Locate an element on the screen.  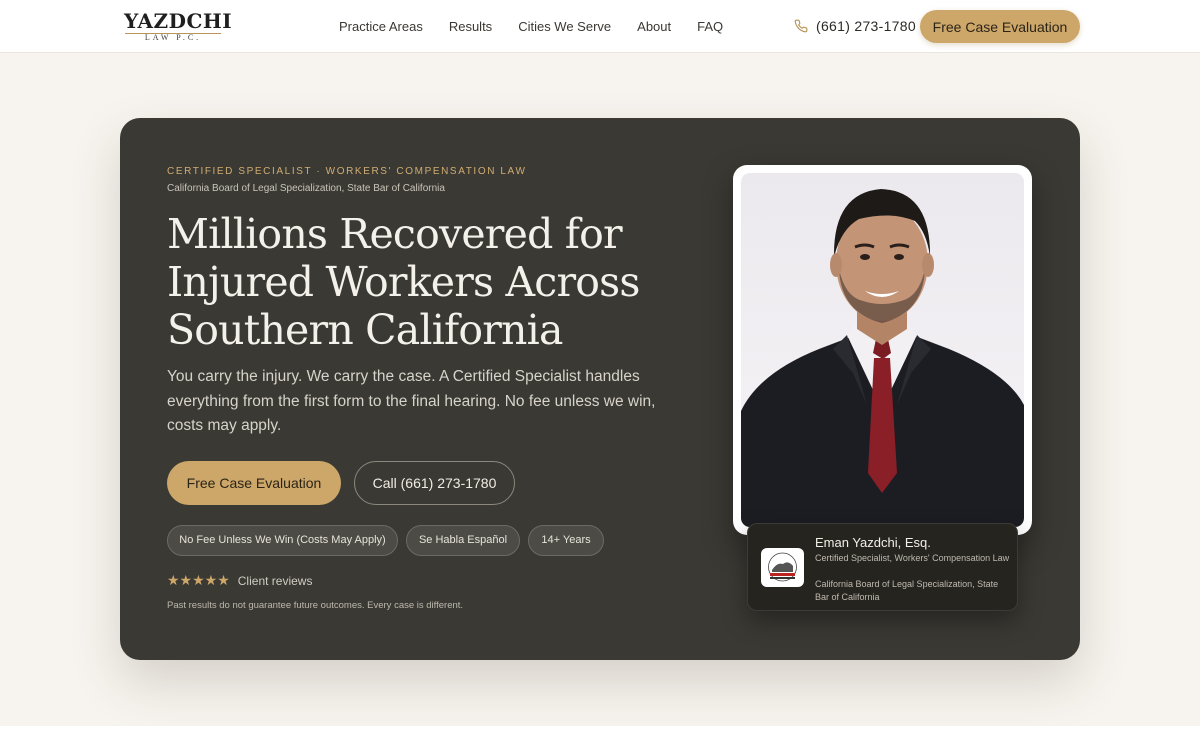
reviews-label: Client reviews is located at coordinates (275, 581).